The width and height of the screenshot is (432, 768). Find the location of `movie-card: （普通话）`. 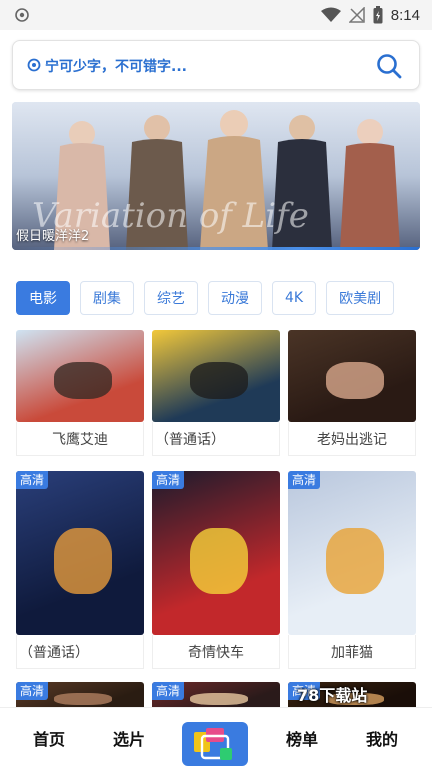

movie-card: （普通话） is located at coordinates (216, 393).